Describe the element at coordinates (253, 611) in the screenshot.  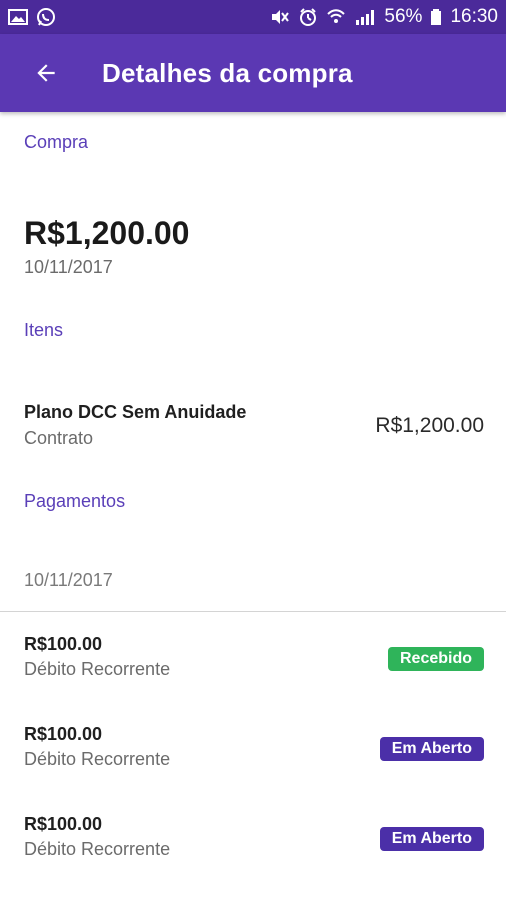
I see `divider` at that location.